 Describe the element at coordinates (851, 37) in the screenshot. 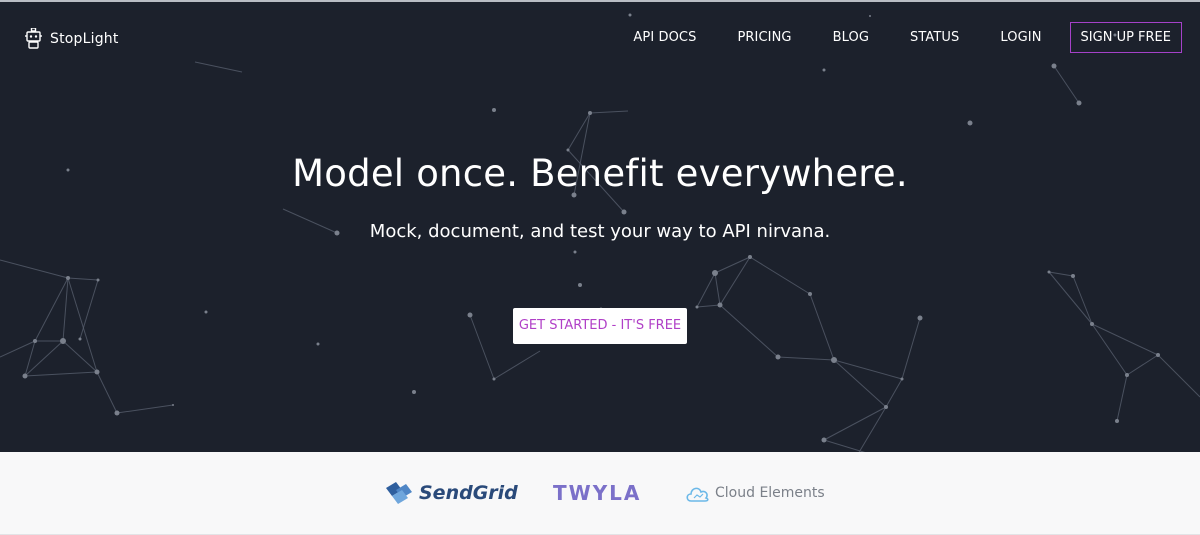

I see `nav-link-blog: BLOG` at that location.